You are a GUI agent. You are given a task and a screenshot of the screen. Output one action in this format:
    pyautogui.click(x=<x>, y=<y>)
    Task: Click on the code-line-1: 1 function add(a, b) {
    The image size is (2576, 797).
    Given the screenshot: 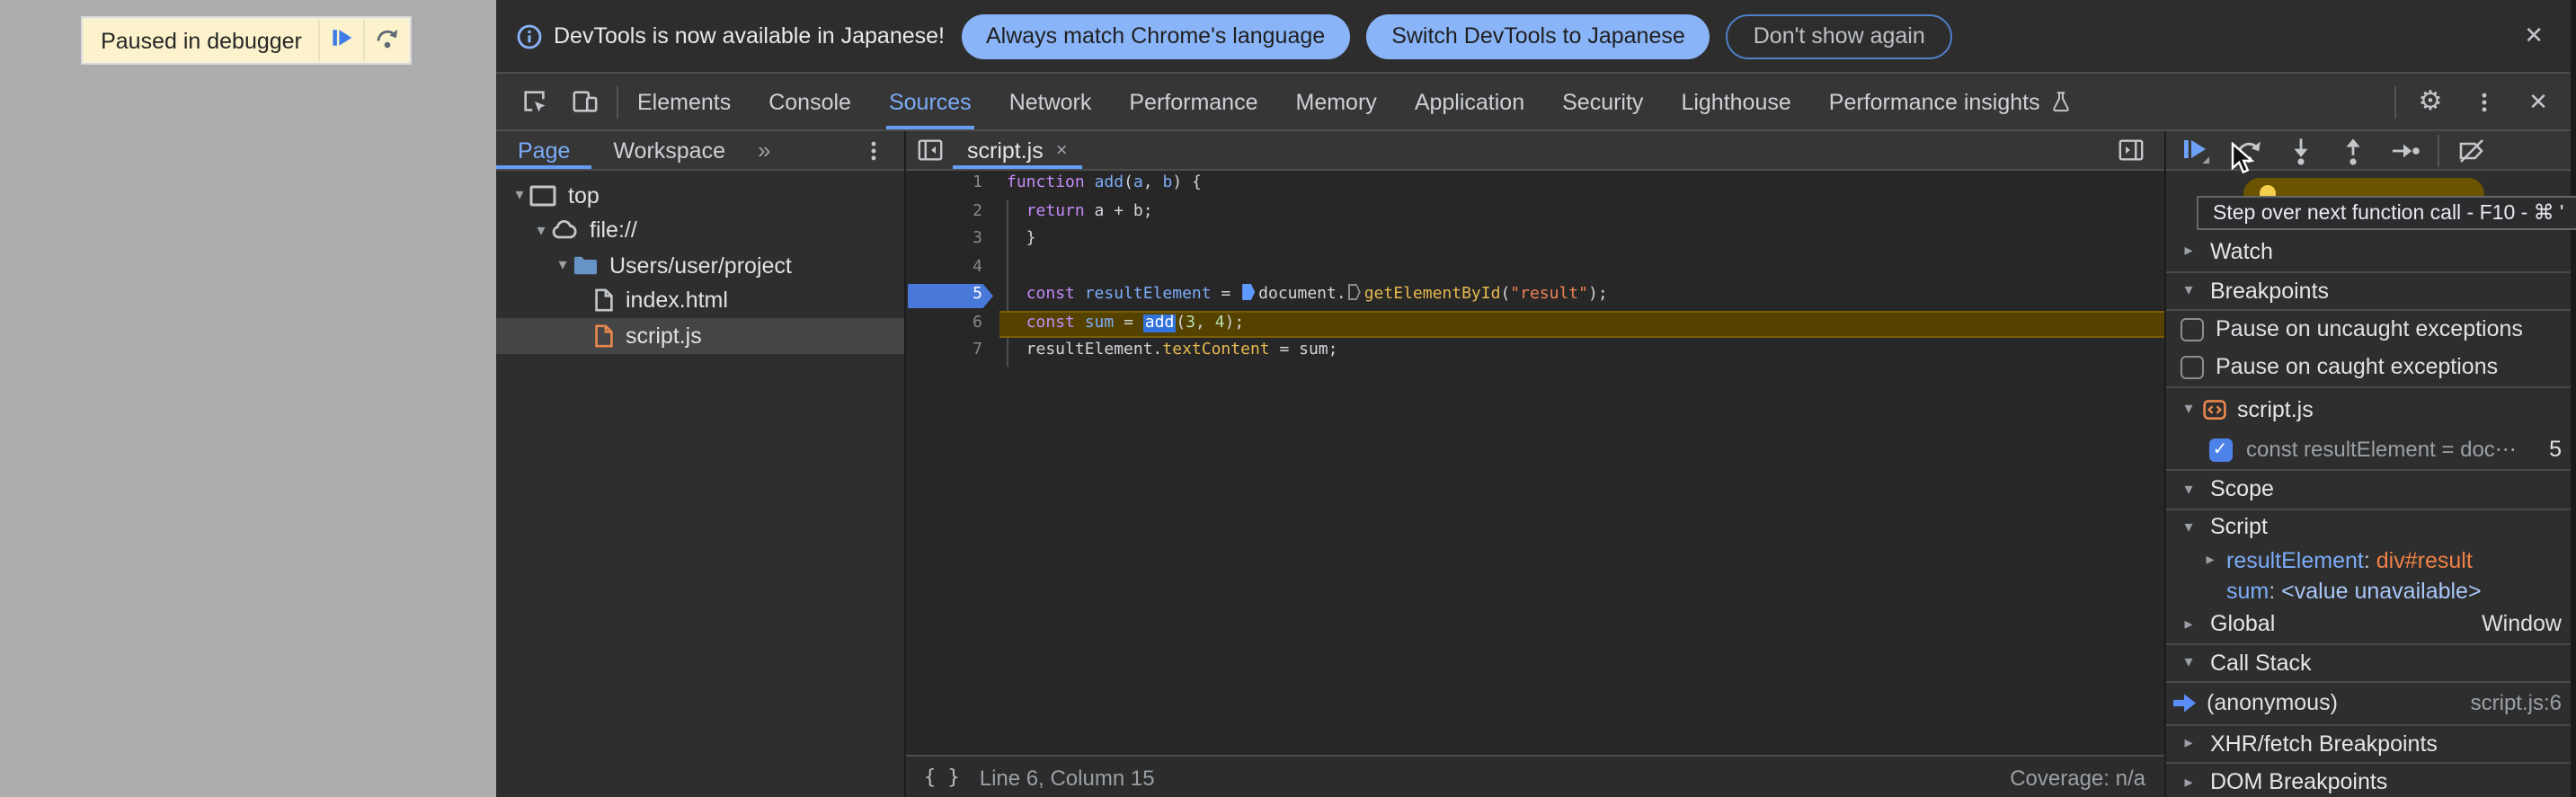 What is the action you would take?
    pyautogui.click(x=1534, y=185)
    